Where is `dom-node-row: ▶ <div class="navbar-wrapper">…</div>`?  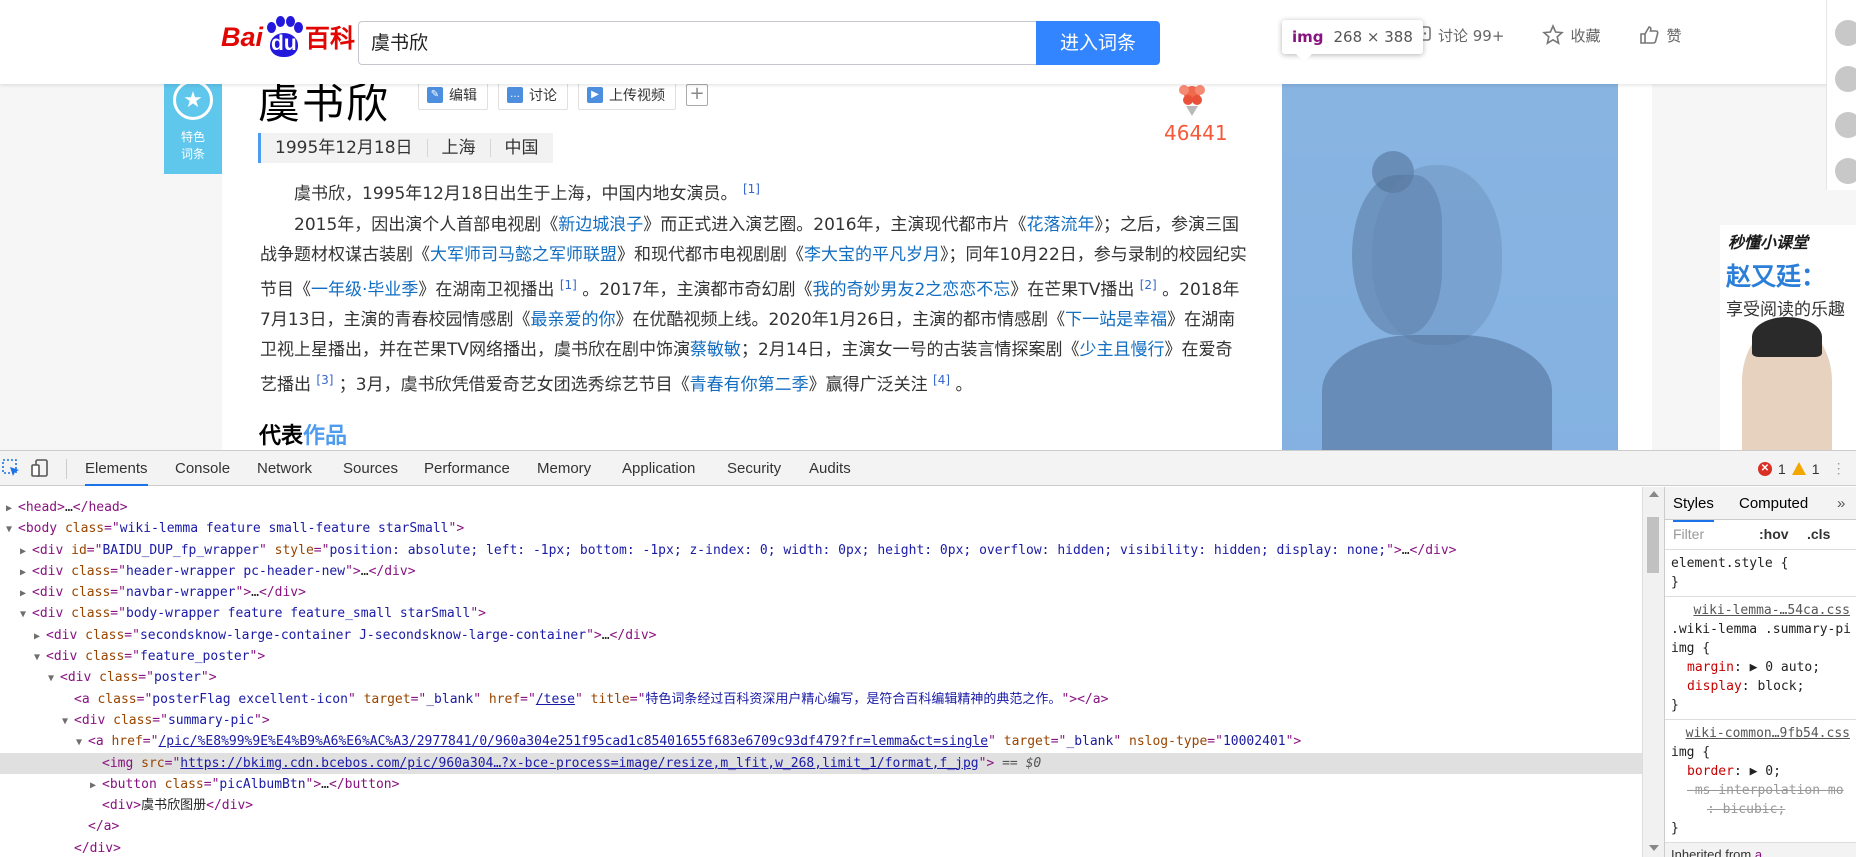
dom-node-row: ▶ <div class="navbar-wrapper">…</div> is located at coordinates (821, 592).